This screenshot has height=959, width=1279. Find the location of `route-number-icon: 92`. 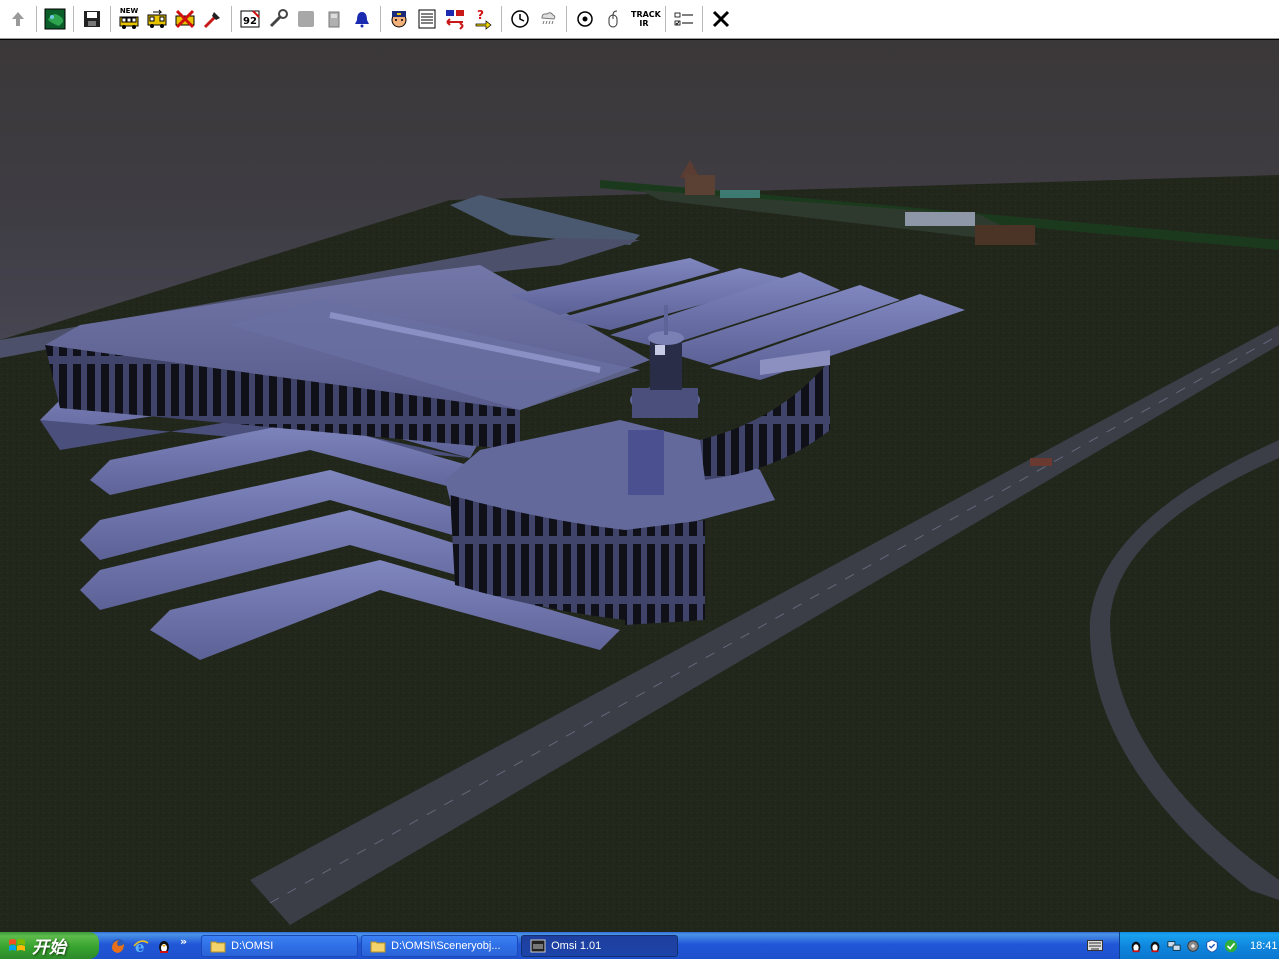

route-number-icon: 92 is located at coordinates (250, 19).